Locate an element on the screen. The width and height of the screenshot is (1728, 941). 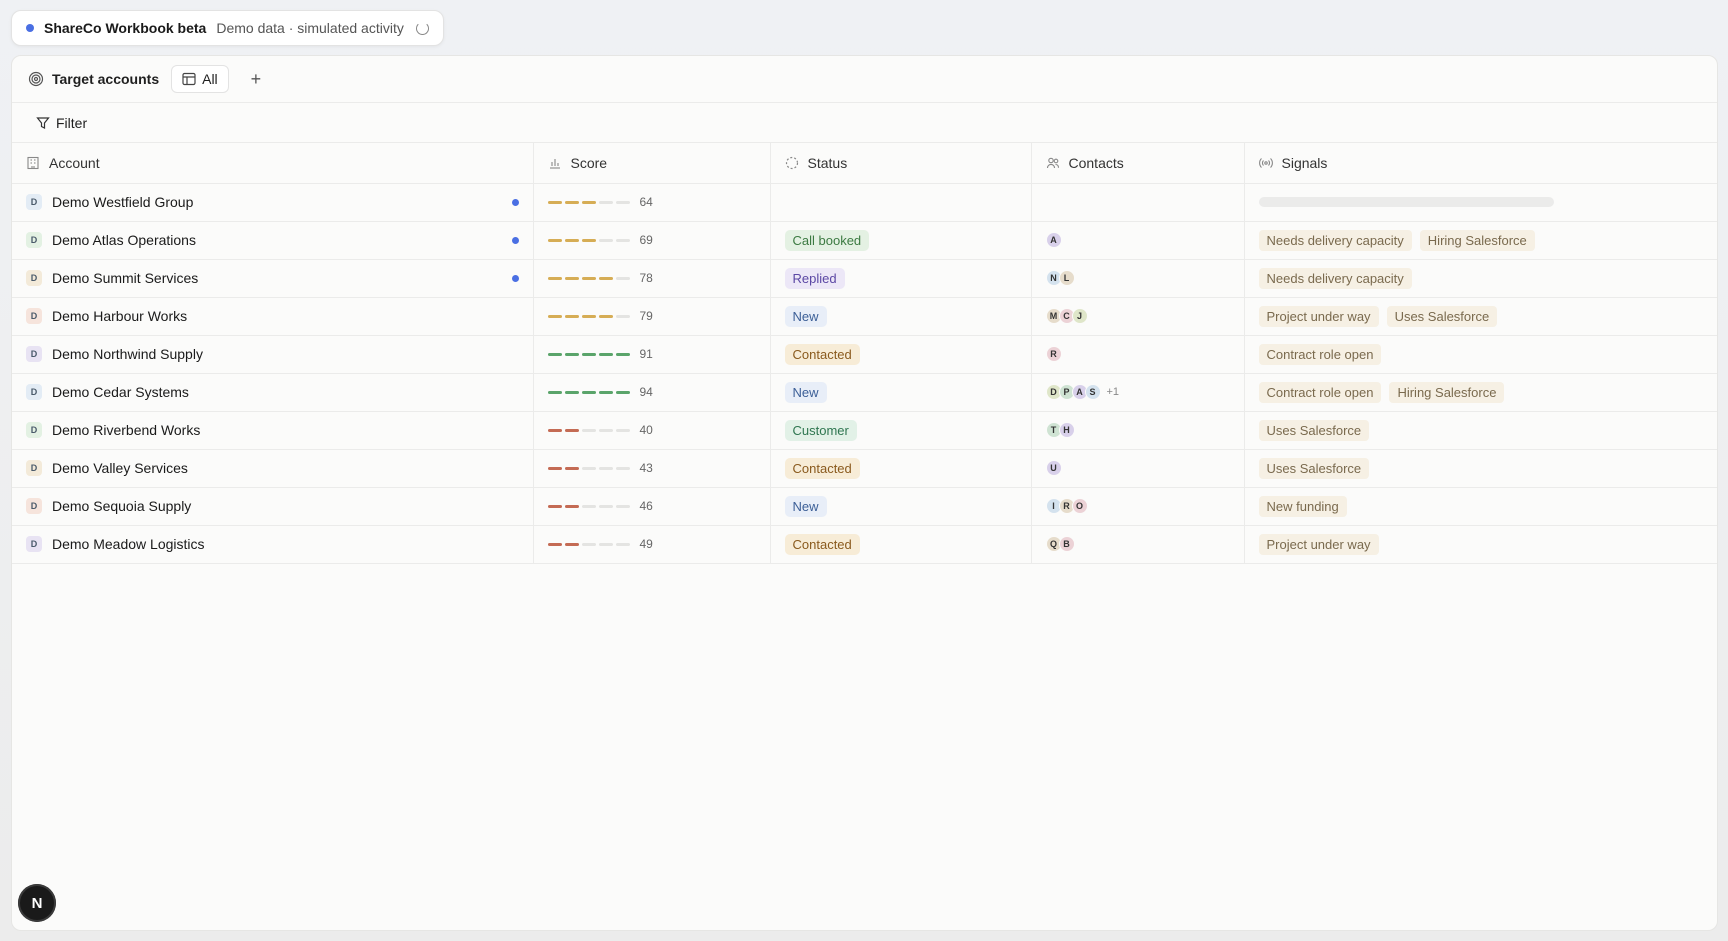
status-cell: Call booked is located at coordinates (901, 240).